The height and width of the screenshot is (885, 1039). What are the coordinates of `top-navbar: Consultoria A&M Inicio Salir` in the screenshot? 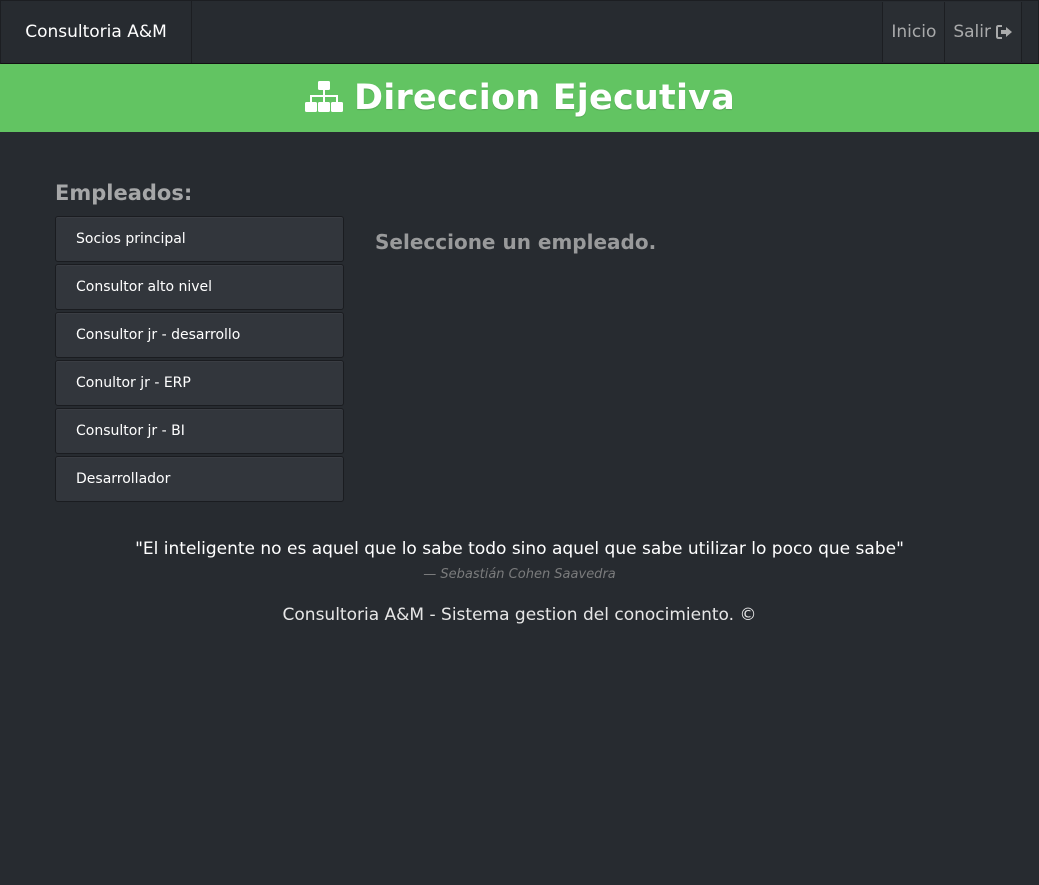 It's located at (519, 32).